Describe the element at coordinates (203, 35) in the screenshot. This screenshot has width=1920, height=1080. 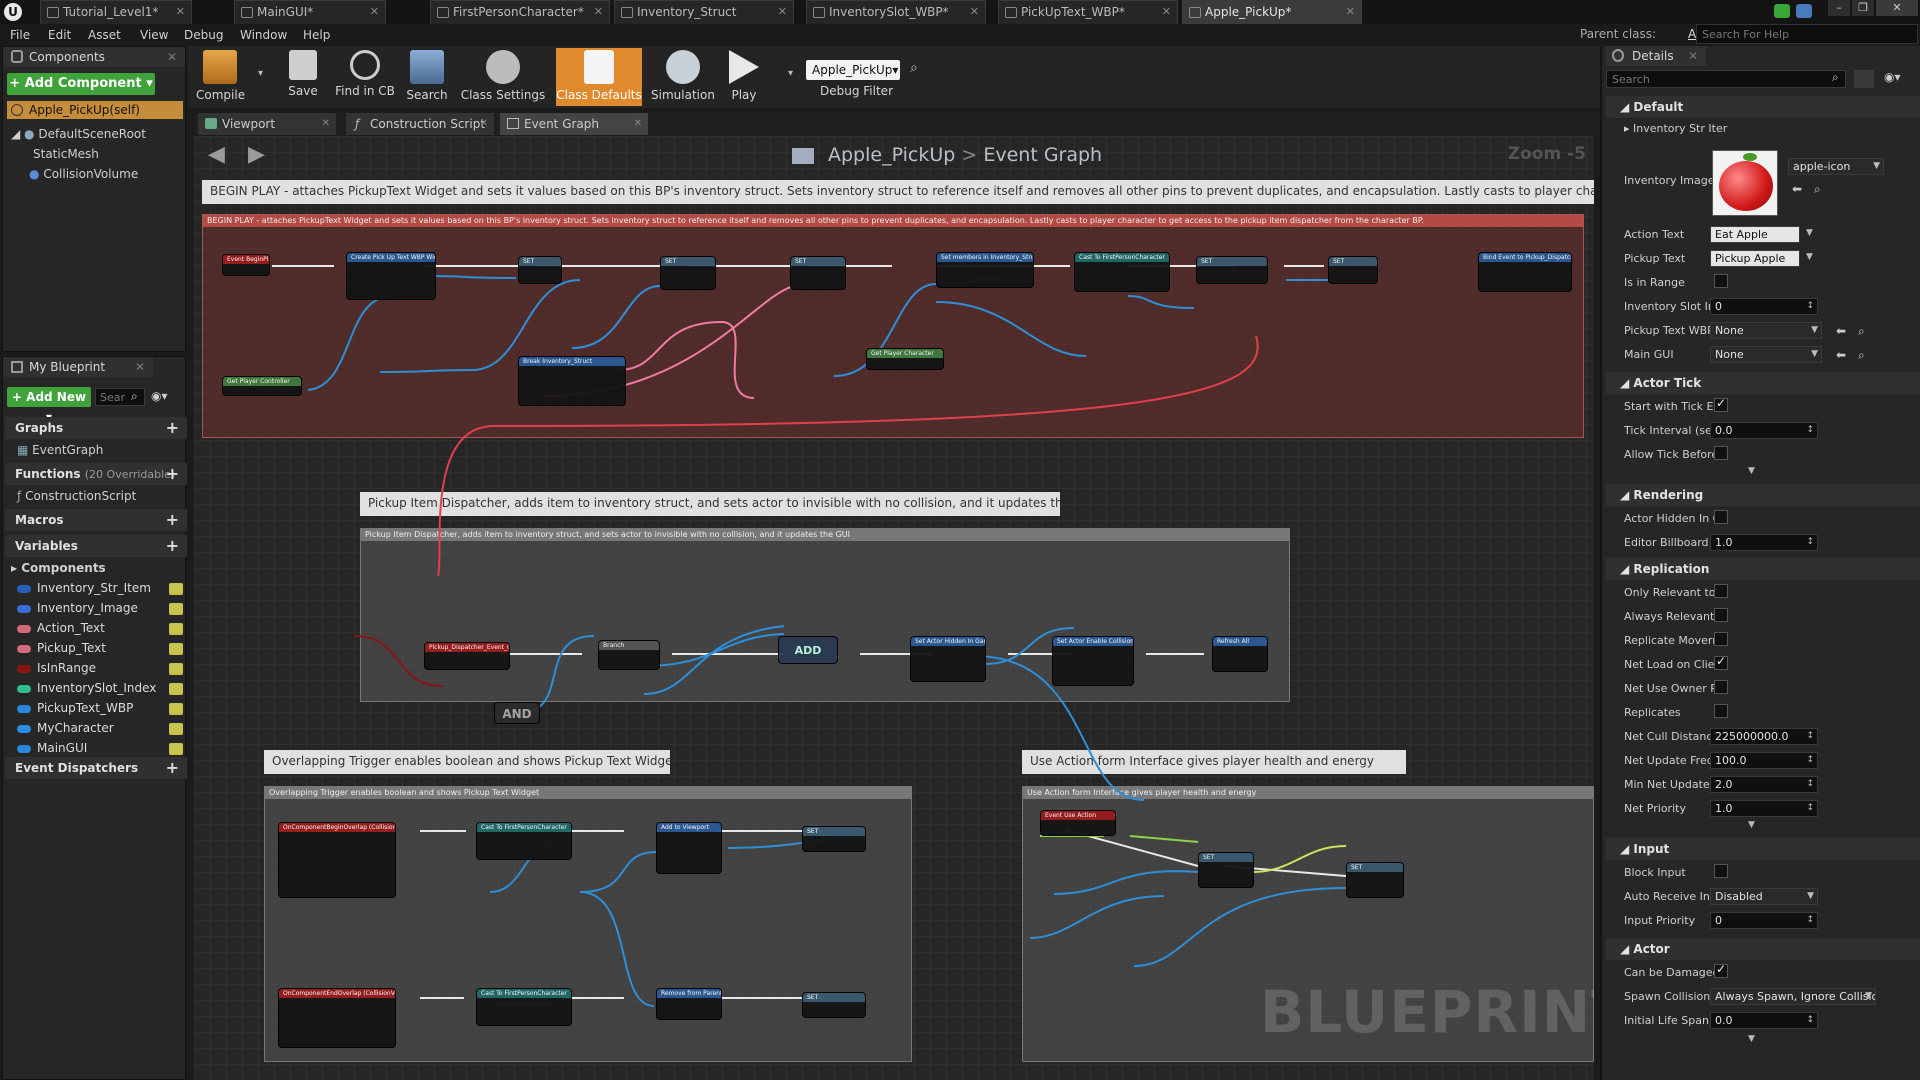
I see `menu-debug: Debug` at that location.